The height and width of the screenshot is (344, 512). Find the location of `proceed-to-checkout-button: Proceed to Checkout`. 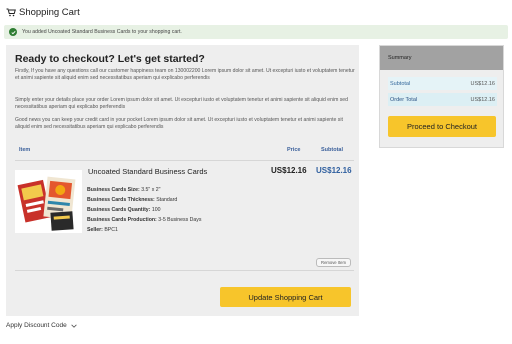

proceed-to-checkout-button: Proceed to Checkout is located at coordinates (442, 126).